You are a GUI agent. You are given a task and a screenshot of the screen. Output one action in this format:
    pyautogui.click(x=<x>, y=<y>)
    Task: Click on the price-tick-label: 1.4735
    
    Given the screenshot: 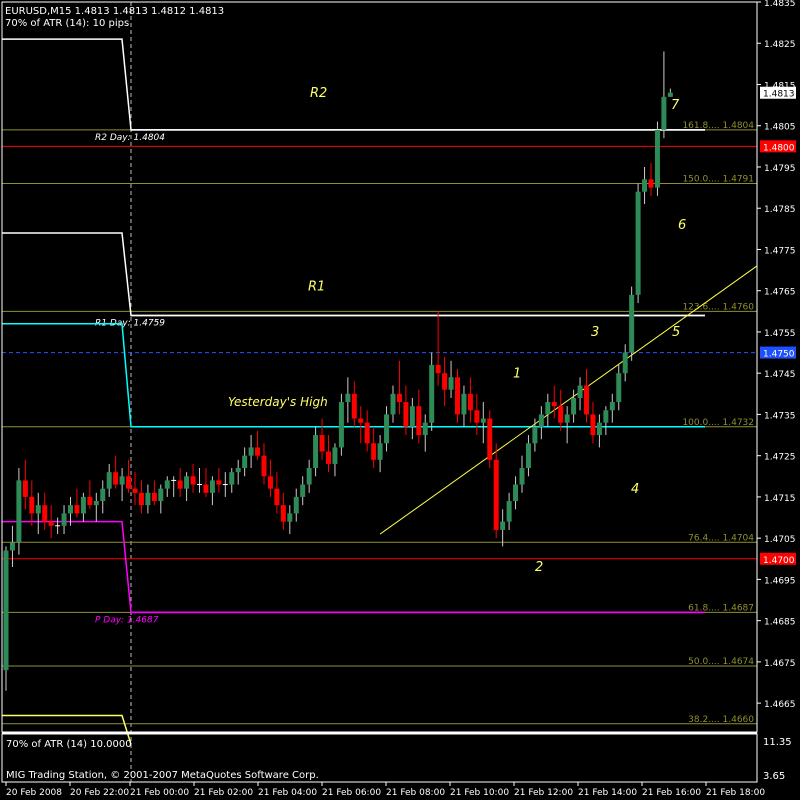 What is the action you would take?
    pyautogui.click(x=780, y=416)
    